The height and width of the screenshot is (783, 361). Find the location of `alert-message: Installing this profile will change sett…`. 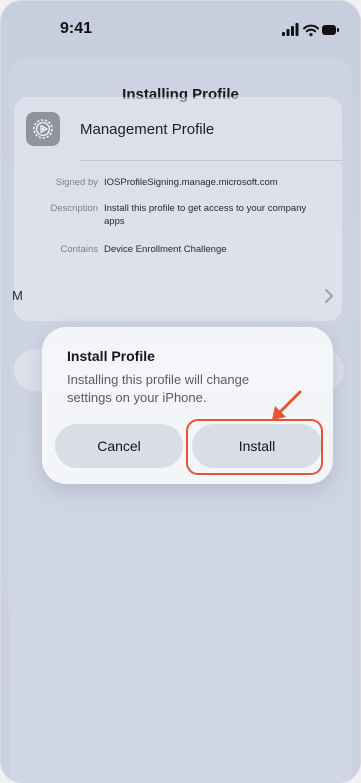

alert-message: Installing this profile will change sett… is located at coordinates (158, 388).